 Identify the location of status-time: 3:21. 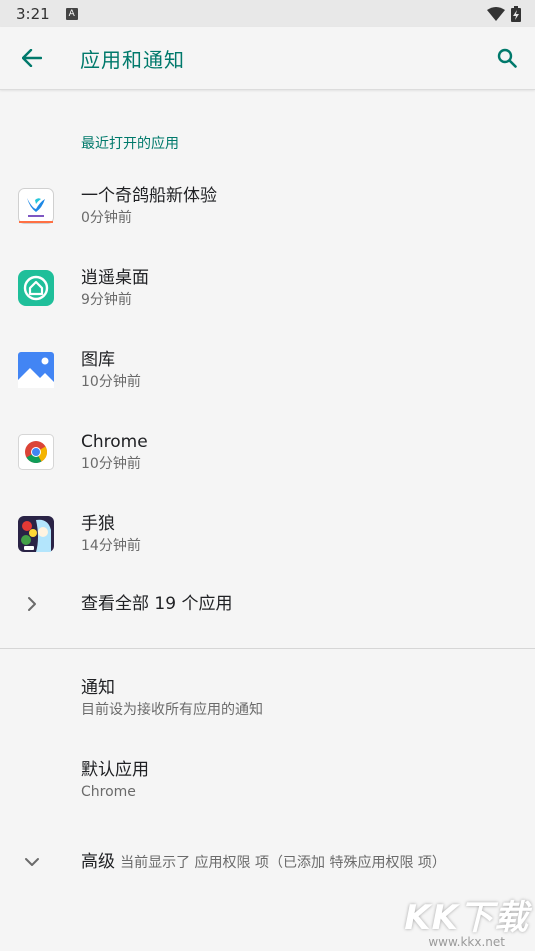
(33, 13).